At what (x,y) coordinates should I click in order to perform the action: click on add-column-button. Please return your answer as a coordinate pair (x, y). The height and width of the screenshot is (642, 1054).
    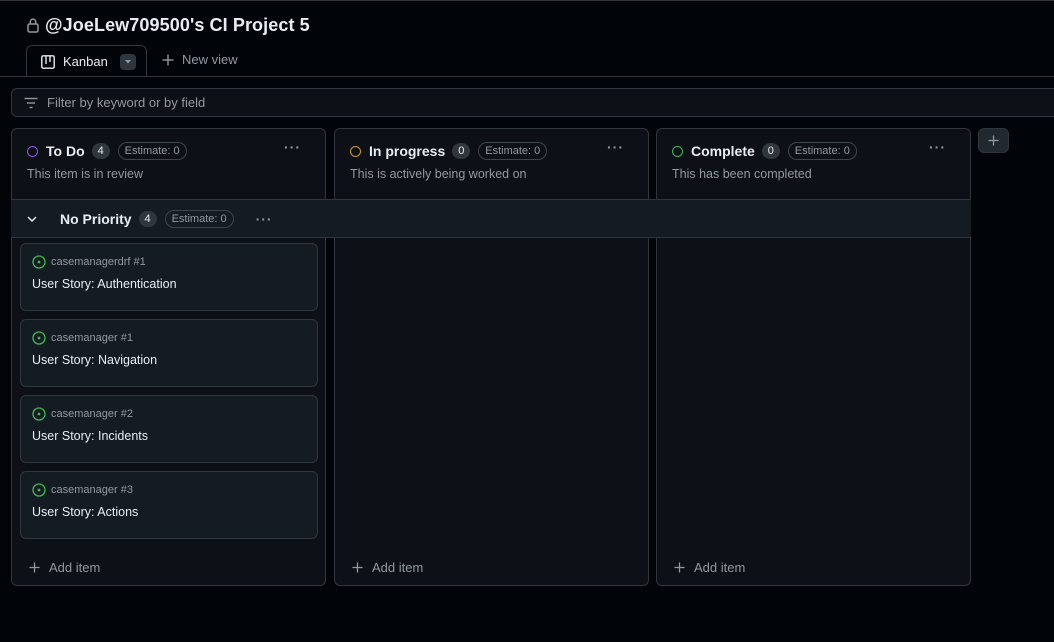
    Looking at the image, I should click on (993, 140).